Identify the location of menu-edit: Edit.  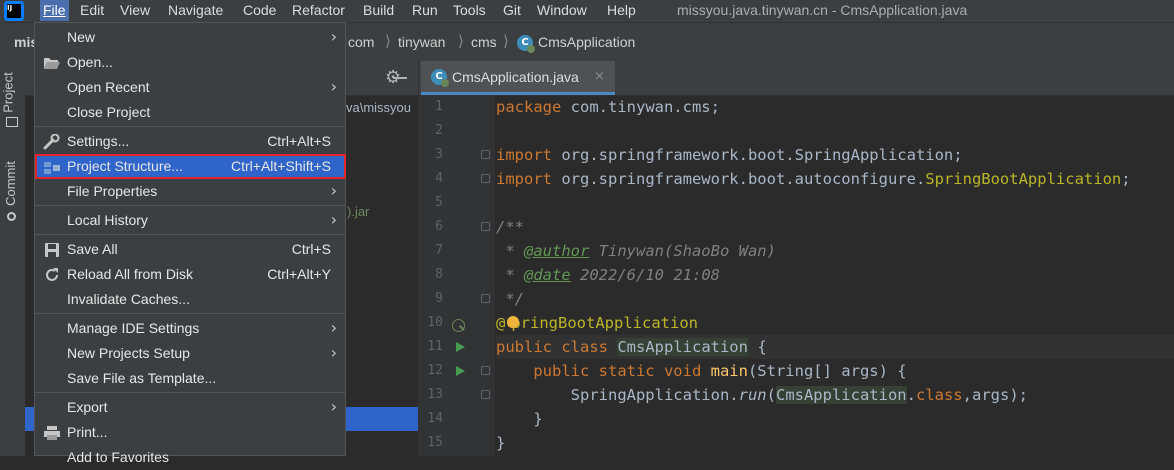
(92, 10).